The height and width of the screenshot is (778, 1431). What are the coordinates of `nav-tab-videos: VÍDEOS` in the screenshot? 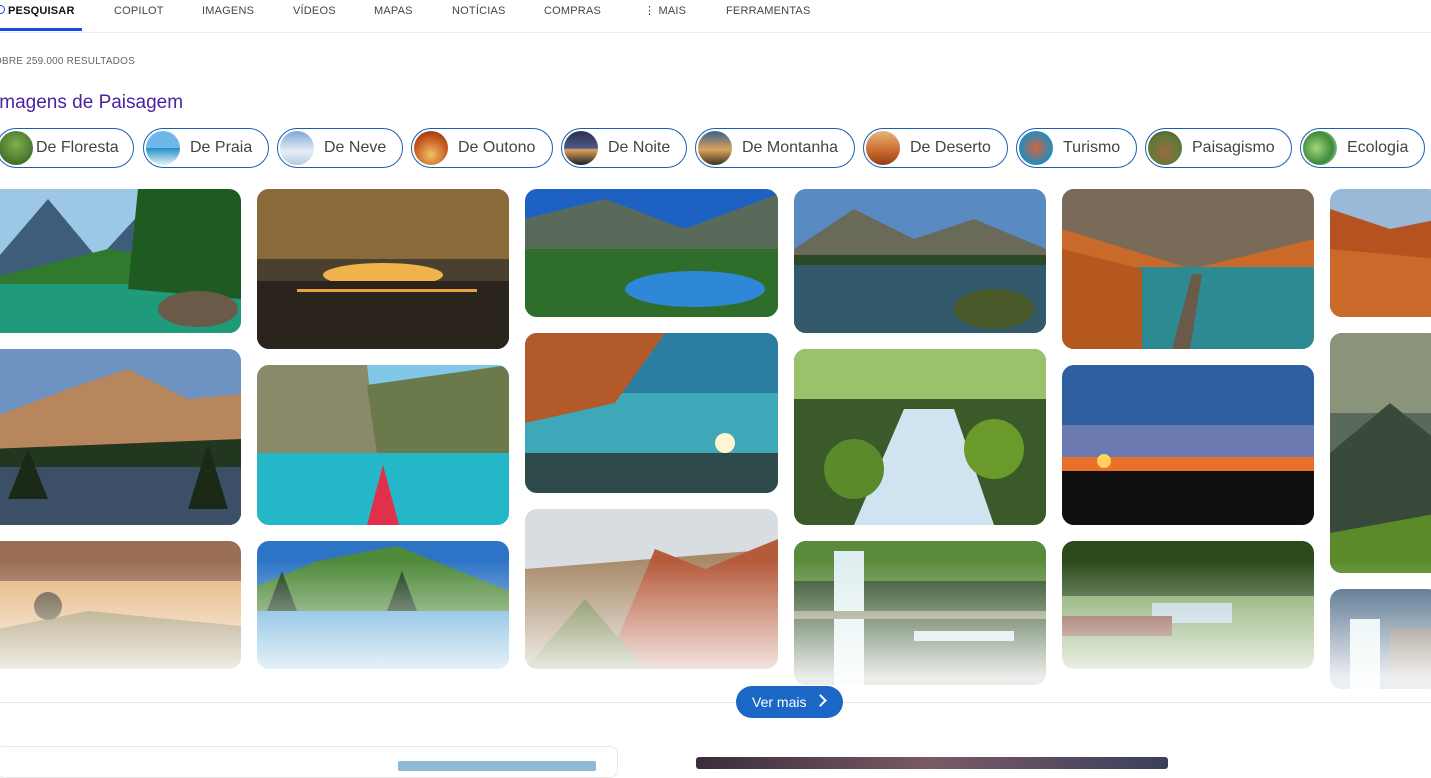 It's located at (314, 16).